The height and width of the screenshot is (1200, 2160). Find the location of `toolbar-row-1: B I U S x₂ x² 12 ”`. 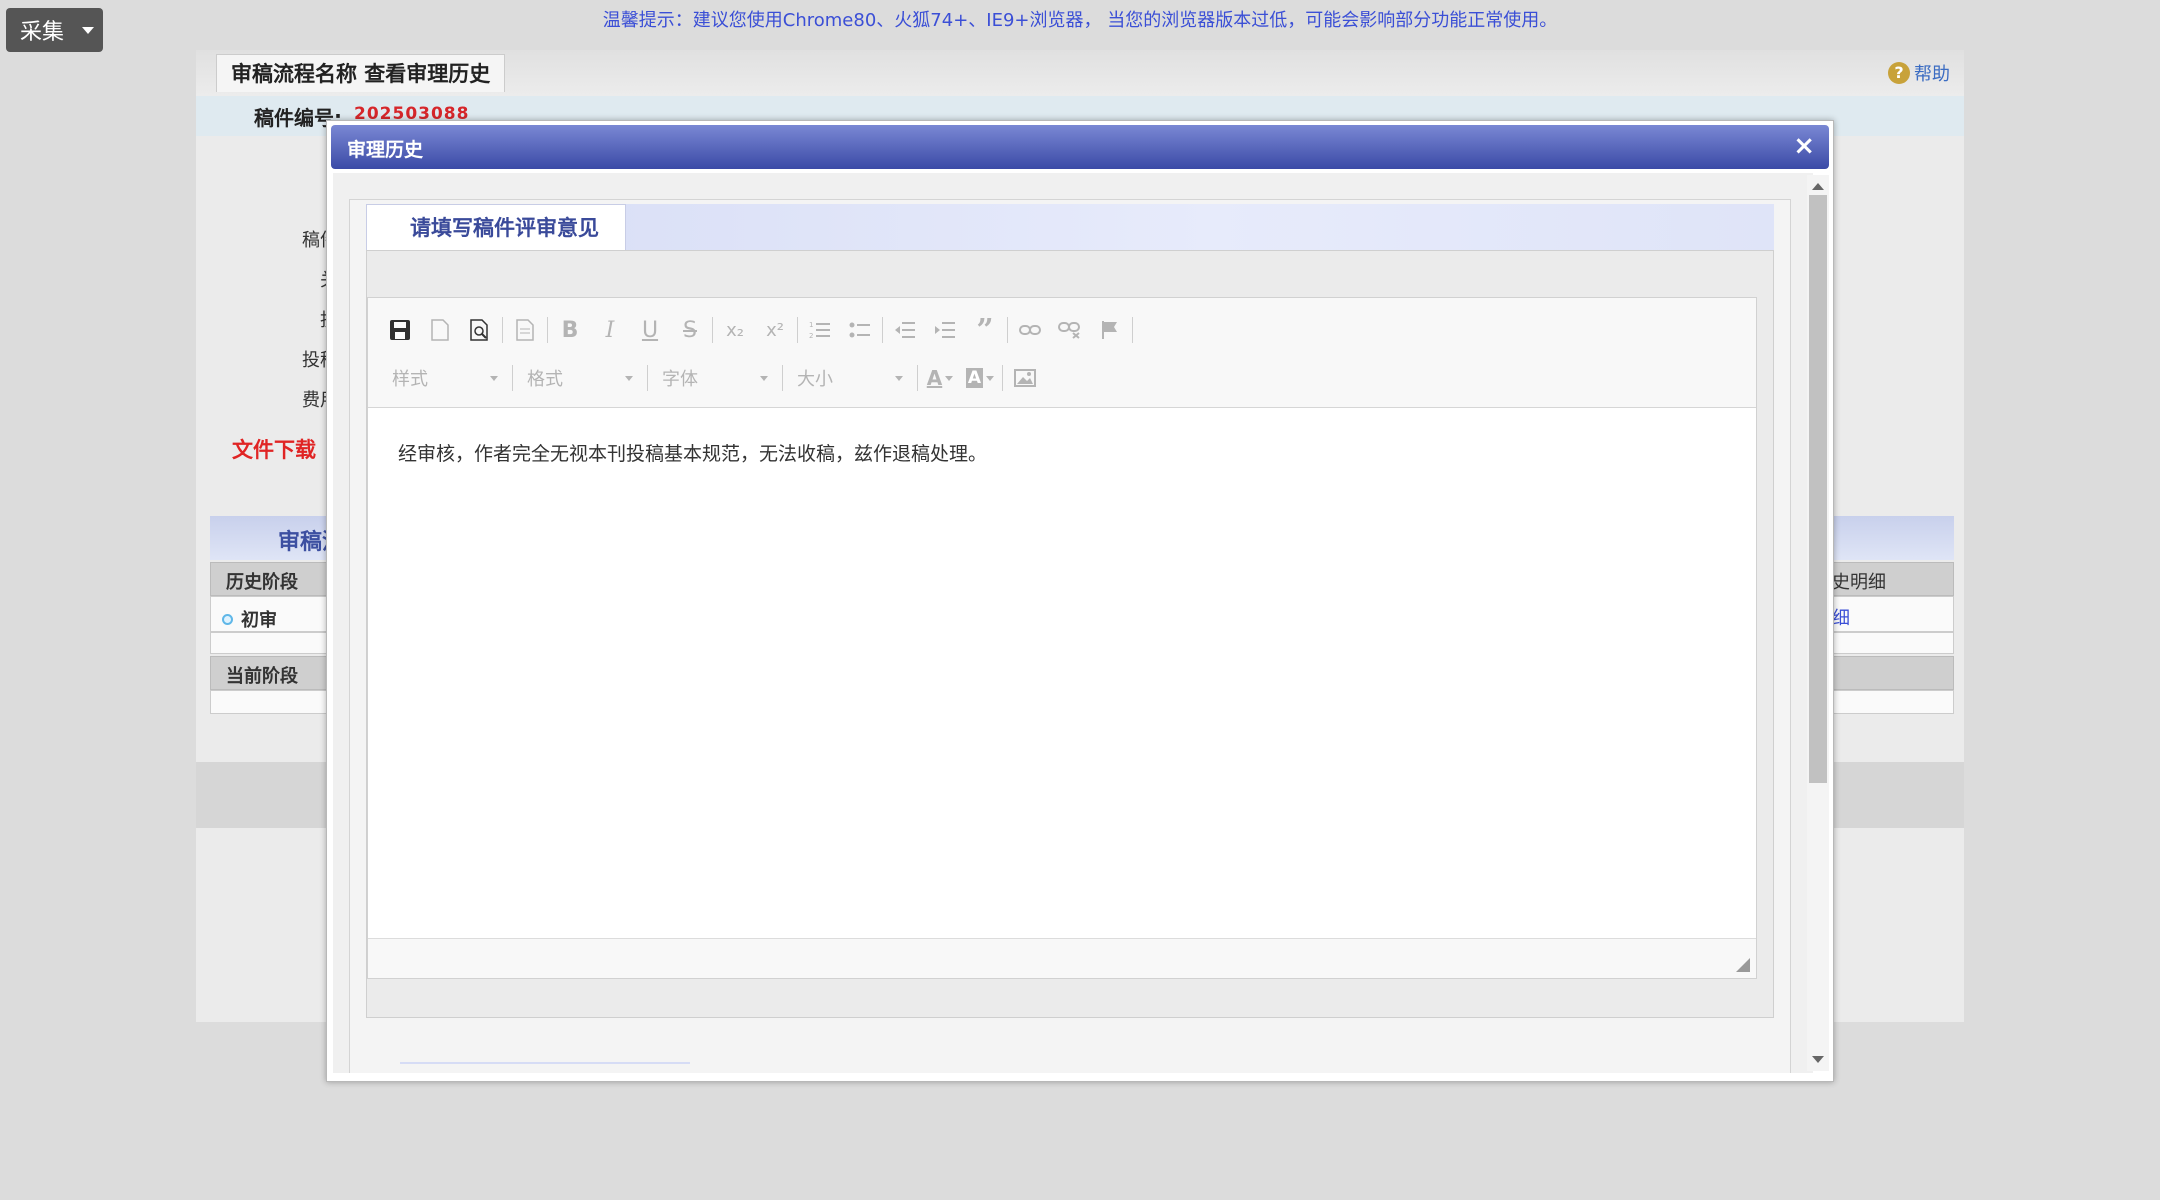

toolbar-row-1: B I U S x₂ x² 12 ” is located at coordinates (757, 330).